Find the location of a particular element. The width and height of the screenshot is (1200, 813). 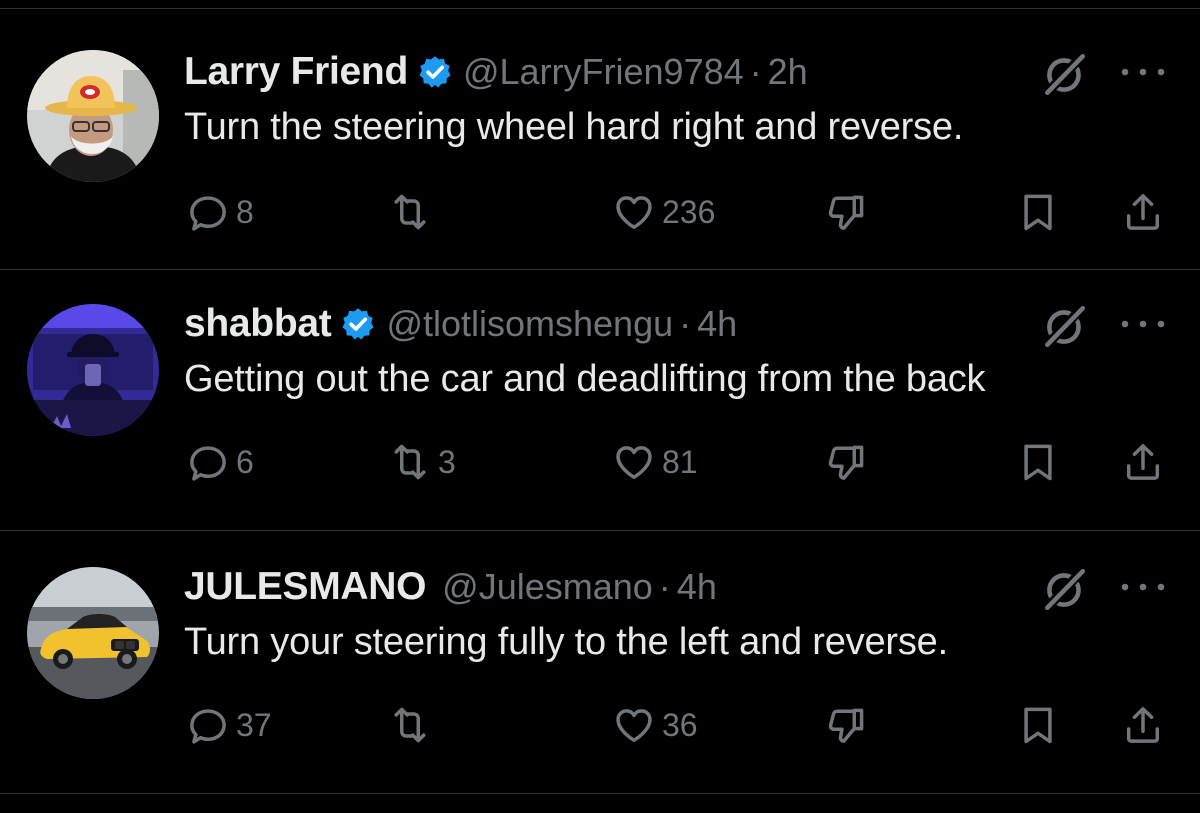

avatar-image-cowboy-hat is located at coordinates (93, 116).